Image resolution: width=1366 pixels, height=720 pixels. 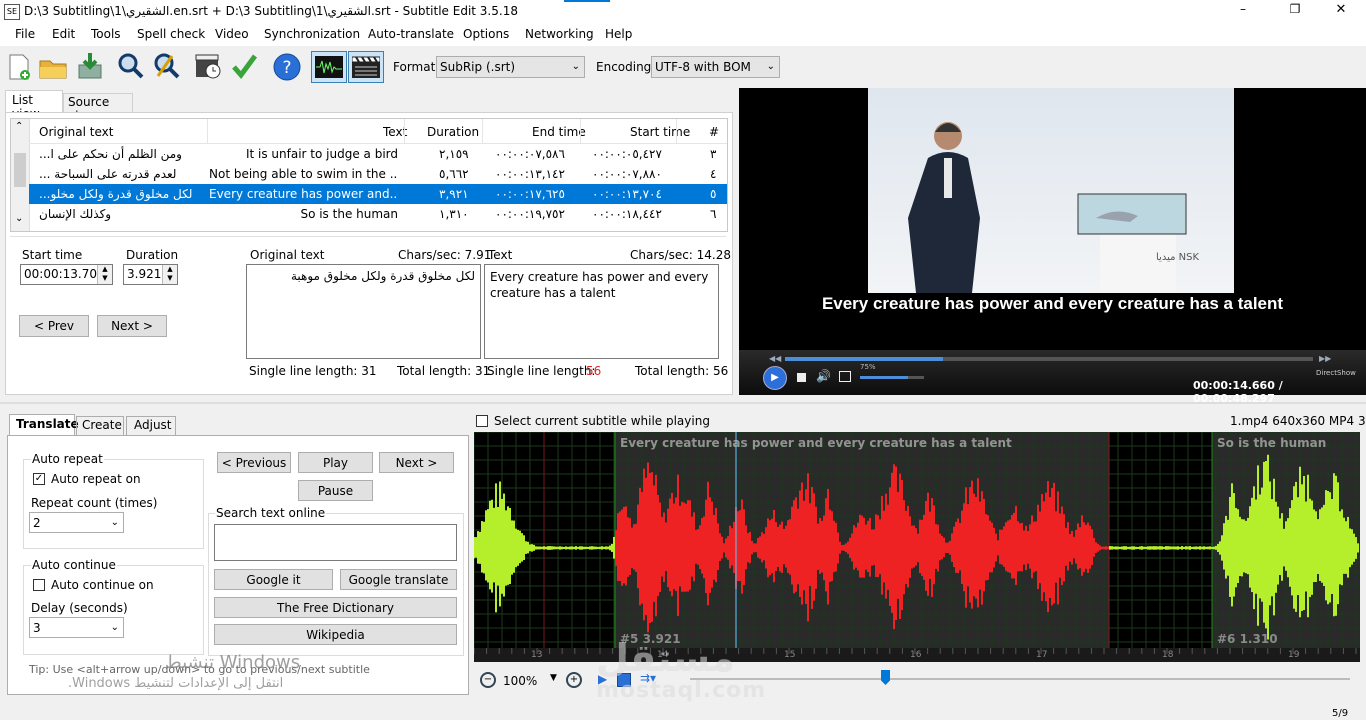 What do you see at coordinates (510, 67) in the screenshot?
I see `format-select: SubRip (.srt) ⌄` at bounding box center [510, 67].